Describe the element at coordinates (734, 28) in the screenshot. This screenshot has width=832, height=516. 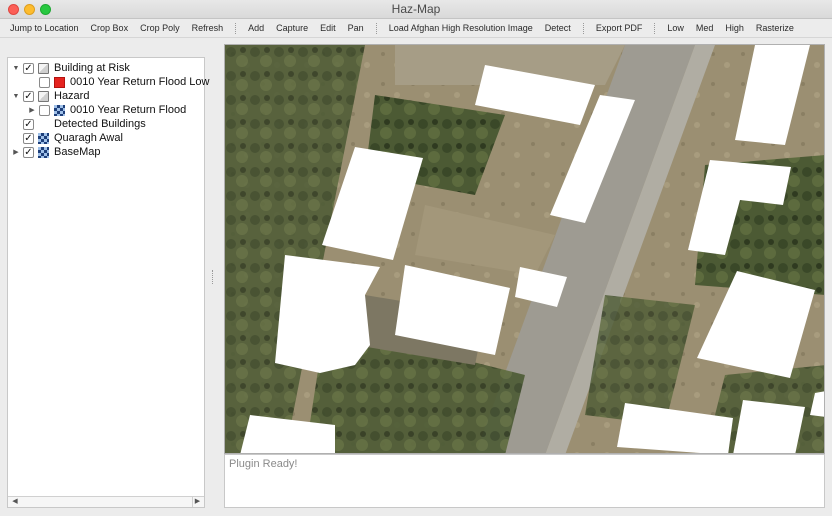
I see `toolbar-high-button: High` at that location.